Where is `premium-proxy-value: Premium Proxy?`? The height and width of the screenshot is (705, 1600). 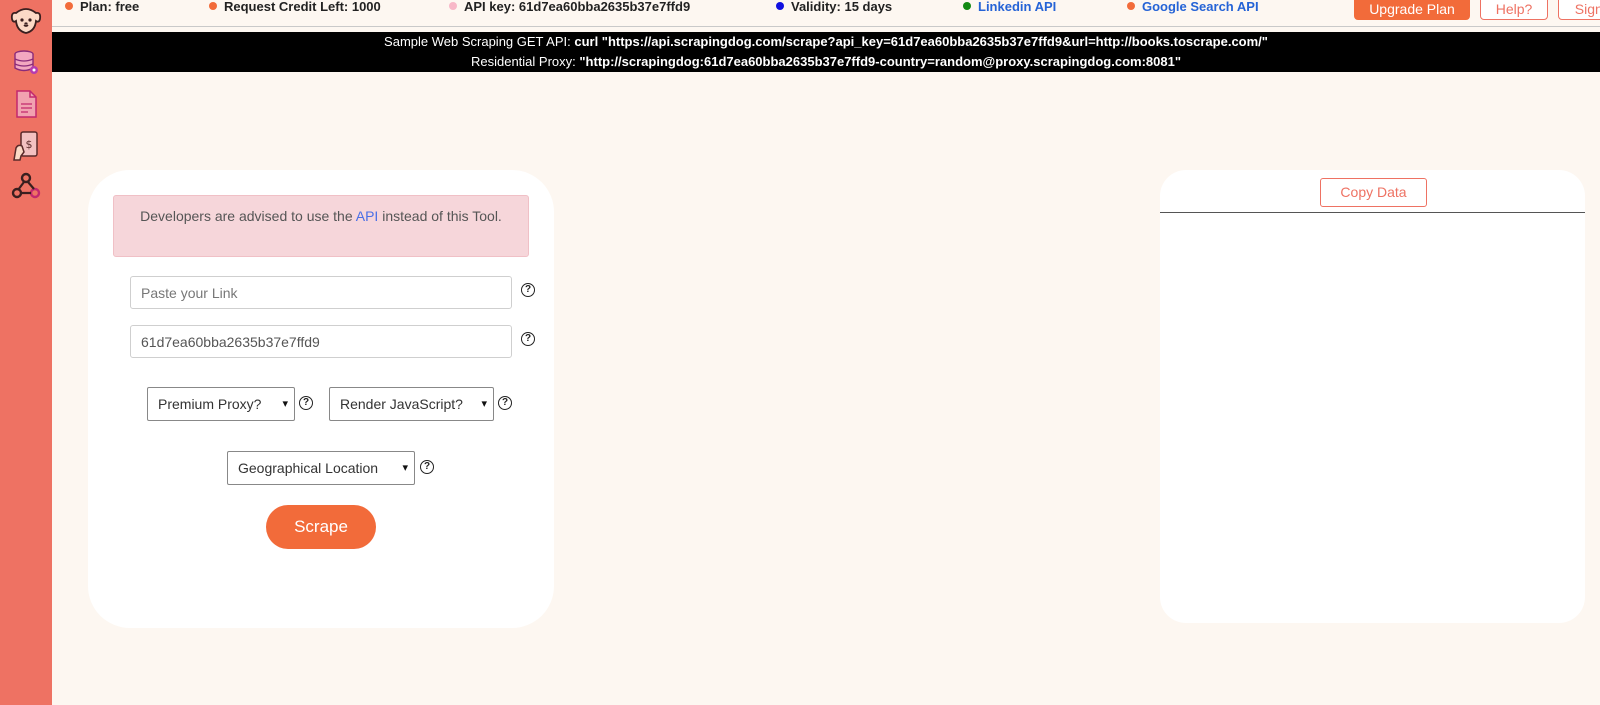 premium-proxy-value: Premium Proxy? is located at coordinates (210, 404).